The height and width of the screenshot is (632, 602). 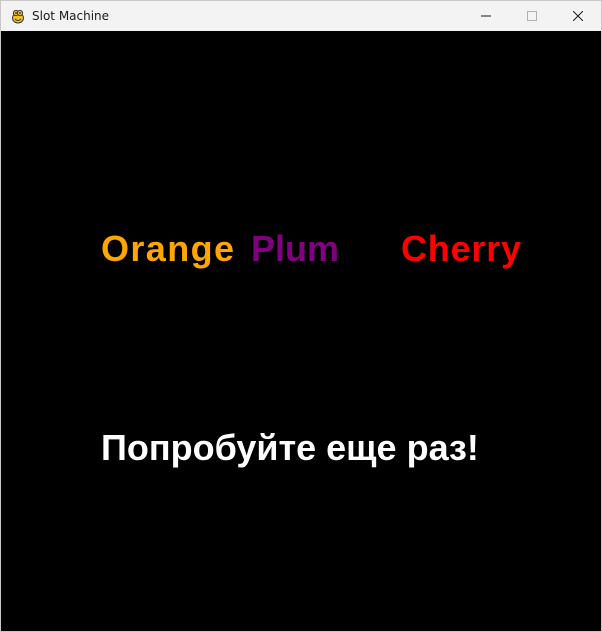 I want to click on result-message: Попробуйте еще раз!, so click(x=290, y=447).